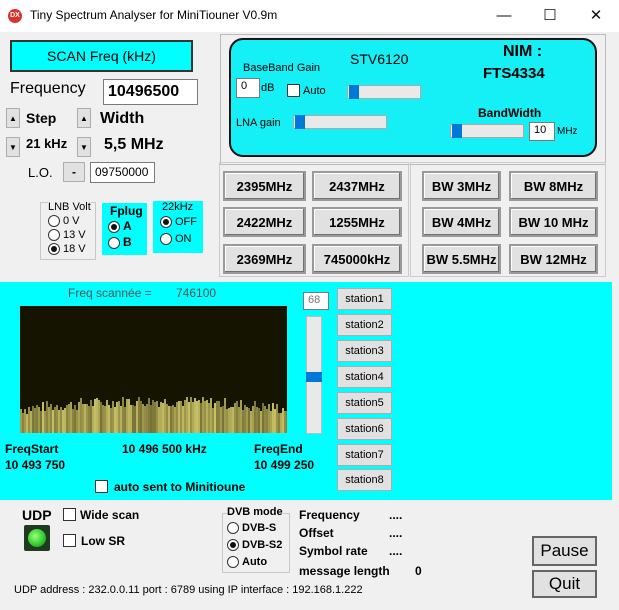 The image size is (619, 610). I want to click on frequency-input: 10496500, so click(150, 92).